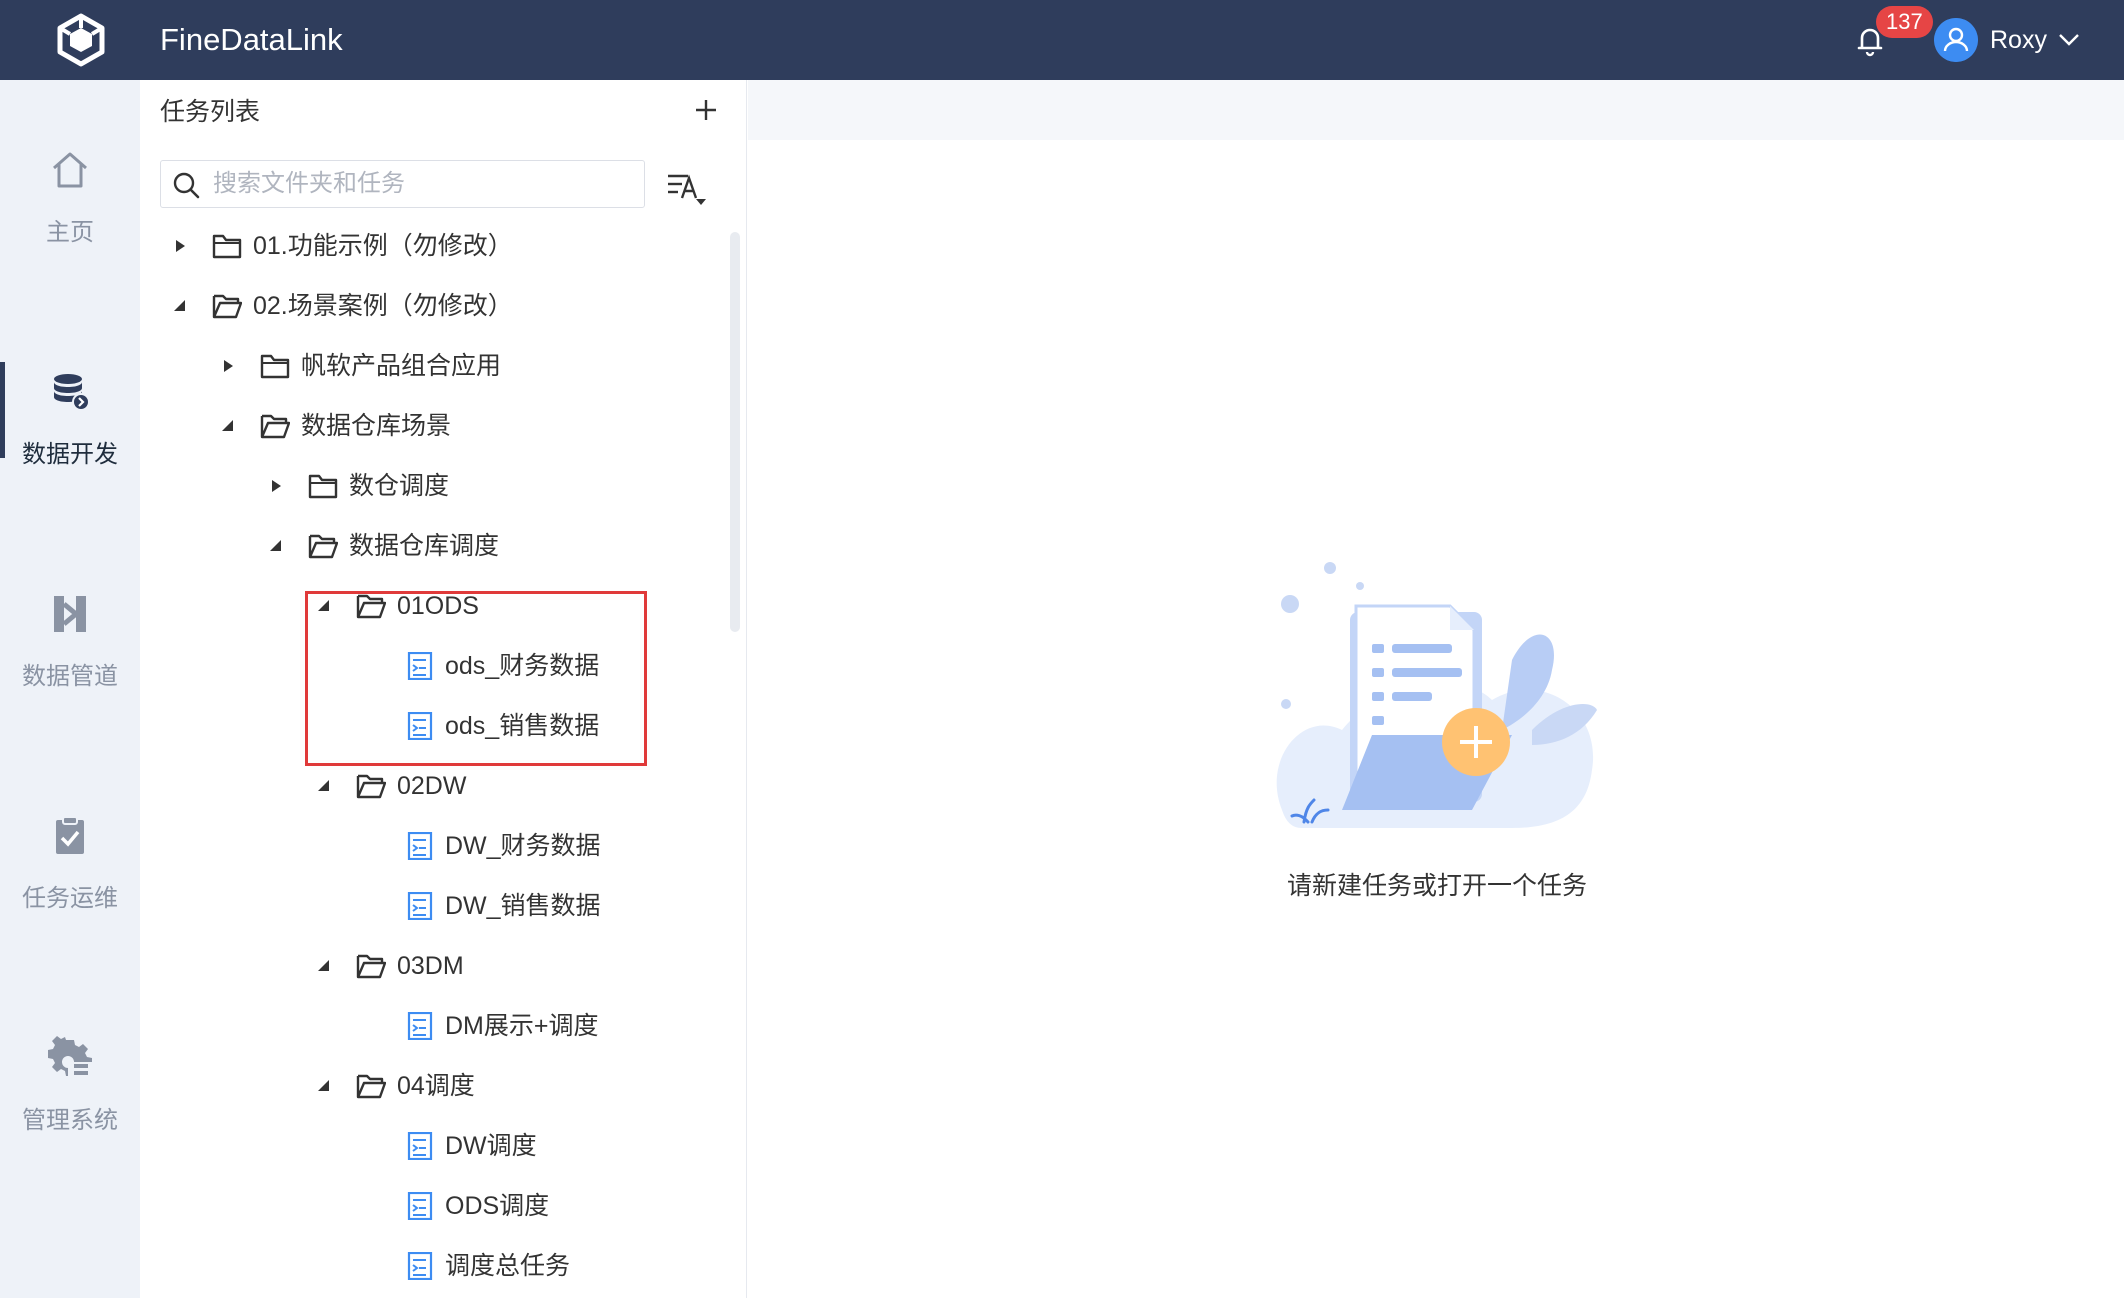  I want to click on tree-item-label: ods_财务数据, so click(522, 666).